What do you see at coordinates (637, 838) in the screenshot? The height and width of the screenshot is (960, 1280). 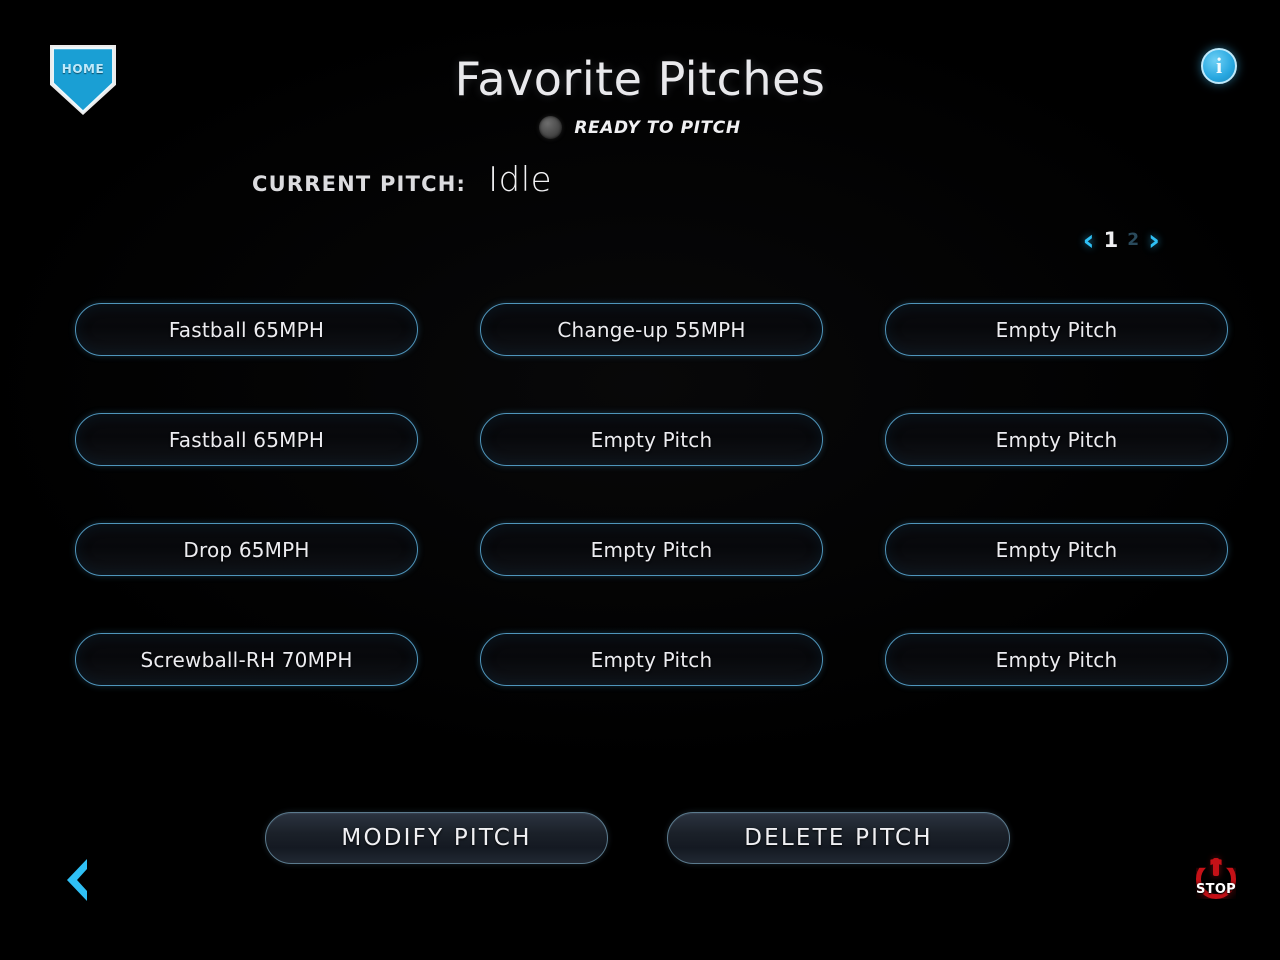 I see `action-bar: MODIFY PITCH DELETE PITCH` at bounding box center [637, 838].